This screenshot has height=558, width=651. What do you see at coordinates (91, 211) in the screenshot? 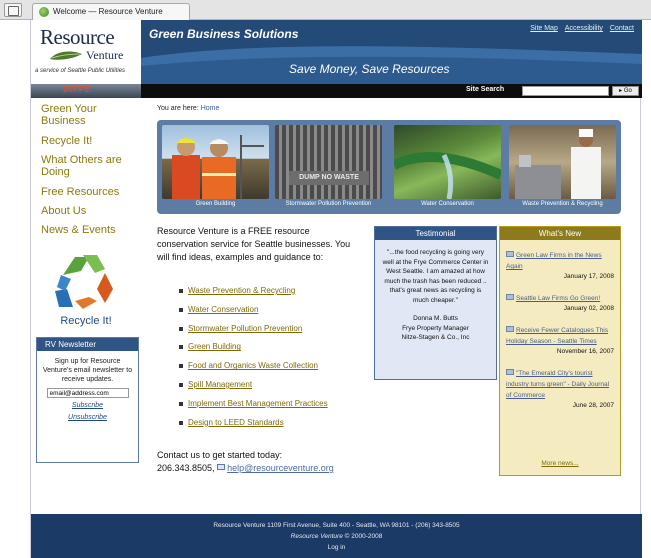
I see `nav-about-us: About Us` at bounding box center [91, 211].